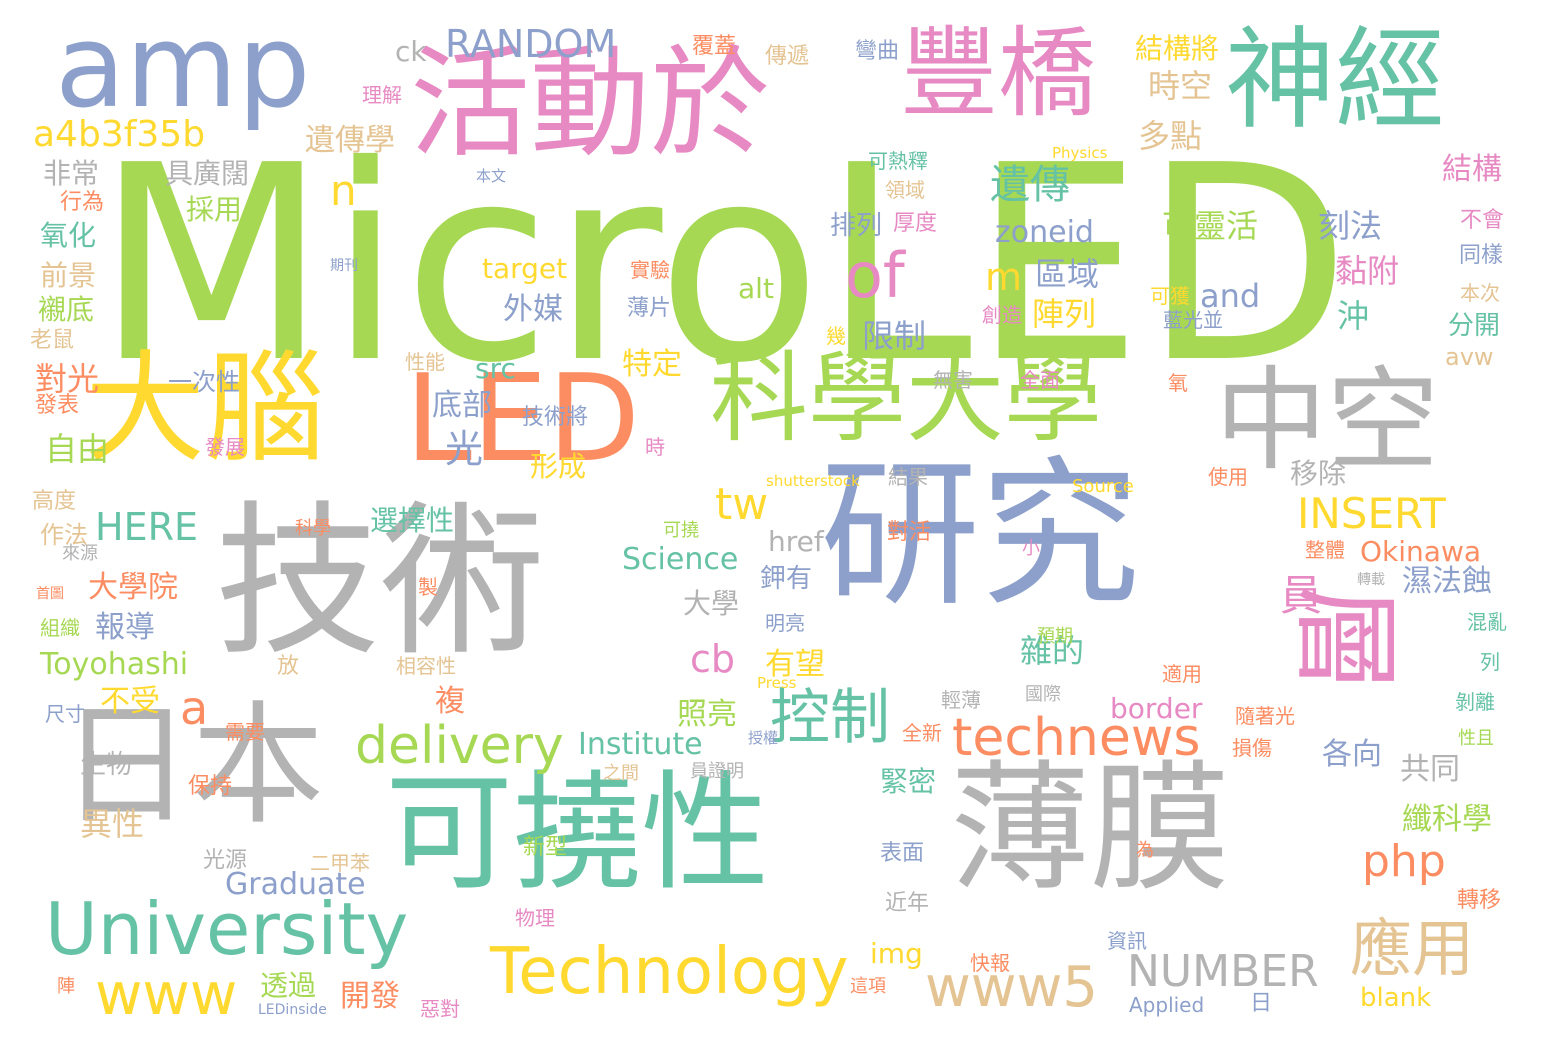 The image size is (1548, 1052). I want to click on word-cjk-87: 分開, so click(1474, 326).